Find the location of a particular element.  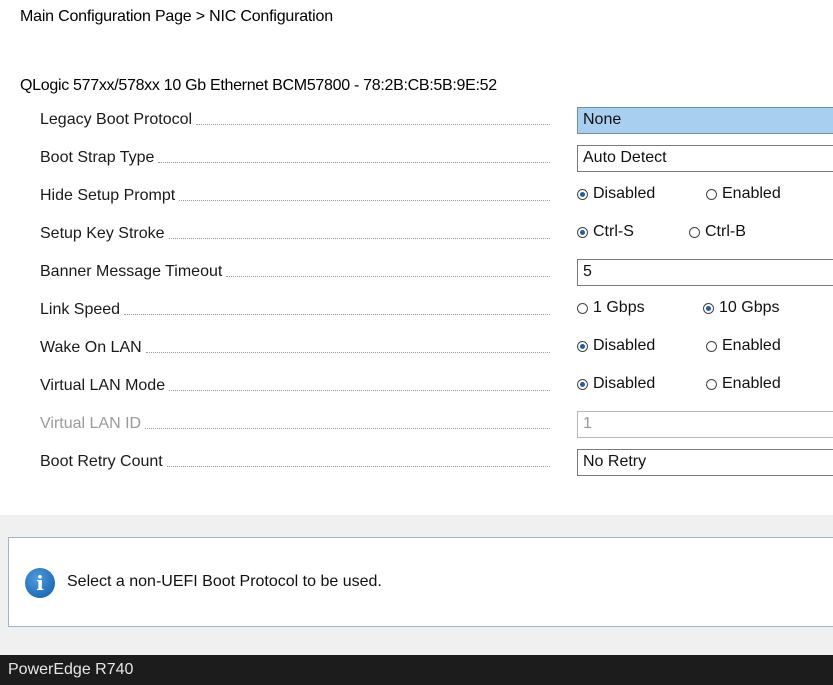

boot-retry-count-label: Boot Retry Count is located at coordinates (101, 461).